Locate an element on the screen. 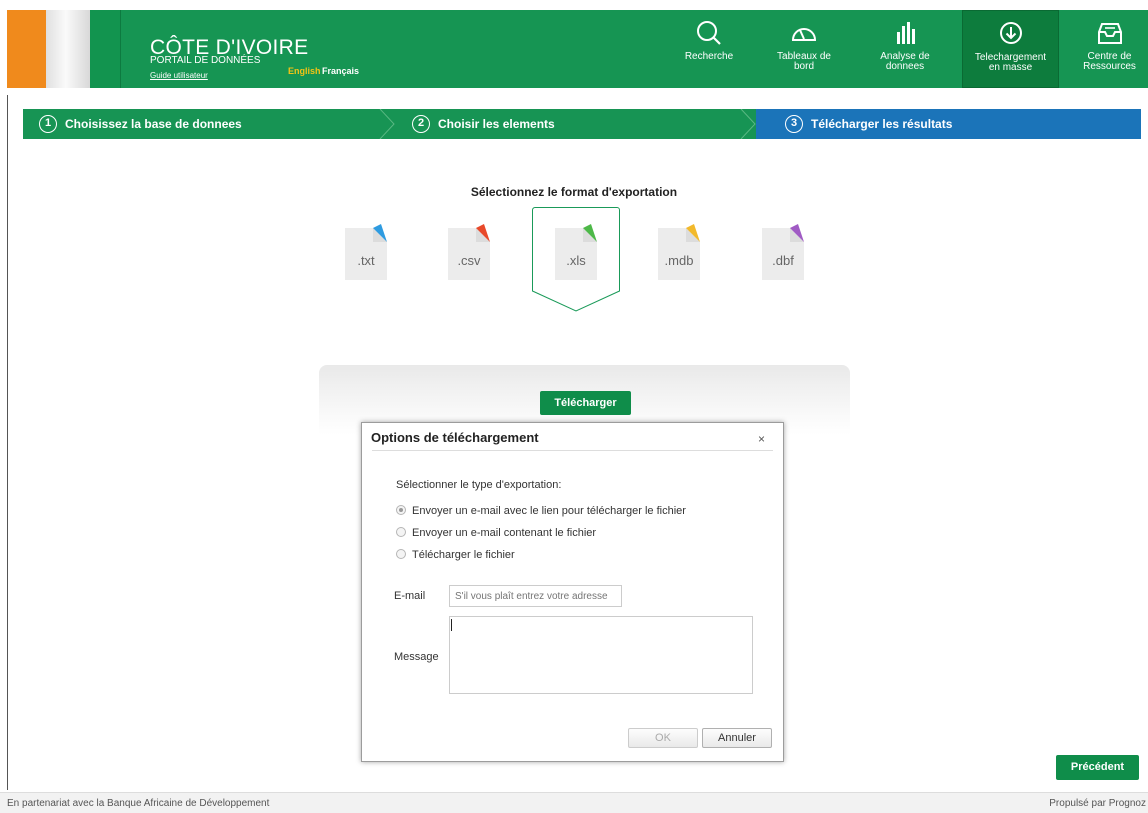 The image size is (1148, 813). ok-button: OK is located at coordinates (663, 738).